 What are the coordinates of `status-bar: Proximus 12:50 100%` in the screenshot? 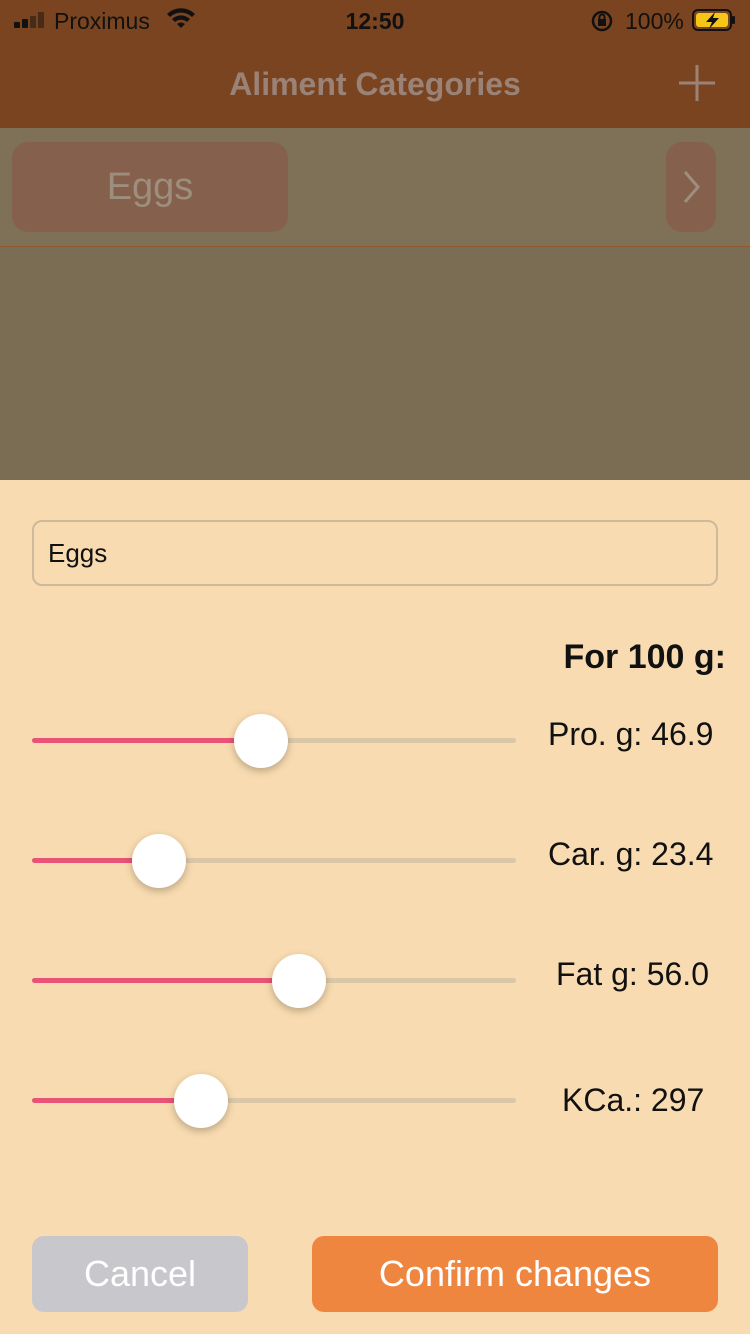 It's located at (375, 20).